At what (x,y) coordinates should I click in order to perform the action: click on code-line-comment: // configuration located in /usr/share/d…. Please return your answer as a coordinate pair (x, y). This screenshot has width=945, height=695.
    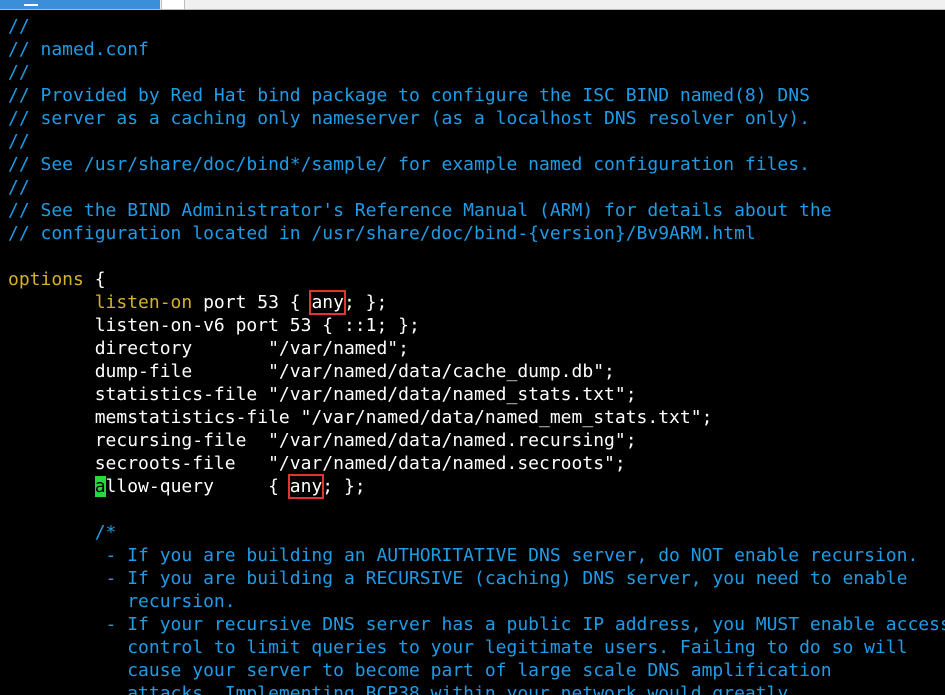
    Looking at the image, I should click on (382, 233).